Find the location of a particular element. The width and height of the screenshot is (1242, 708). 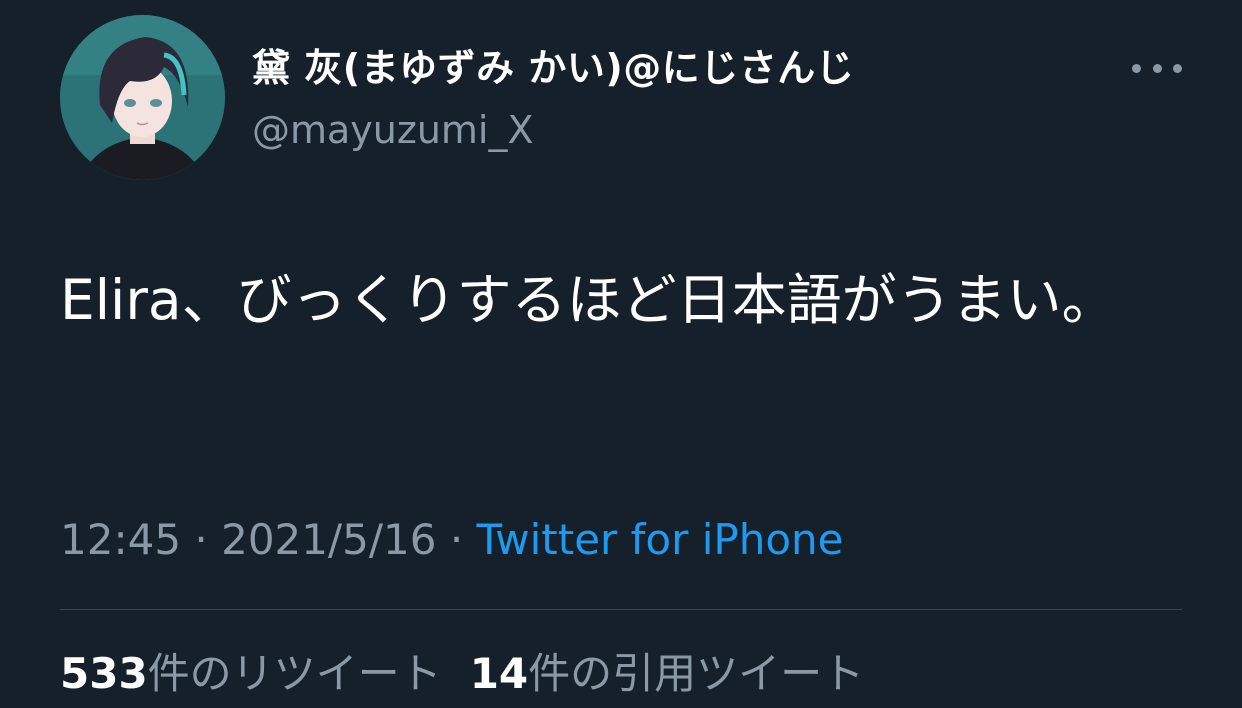

retweets-label: 件のリツイート is located at coordinates (294, 673).